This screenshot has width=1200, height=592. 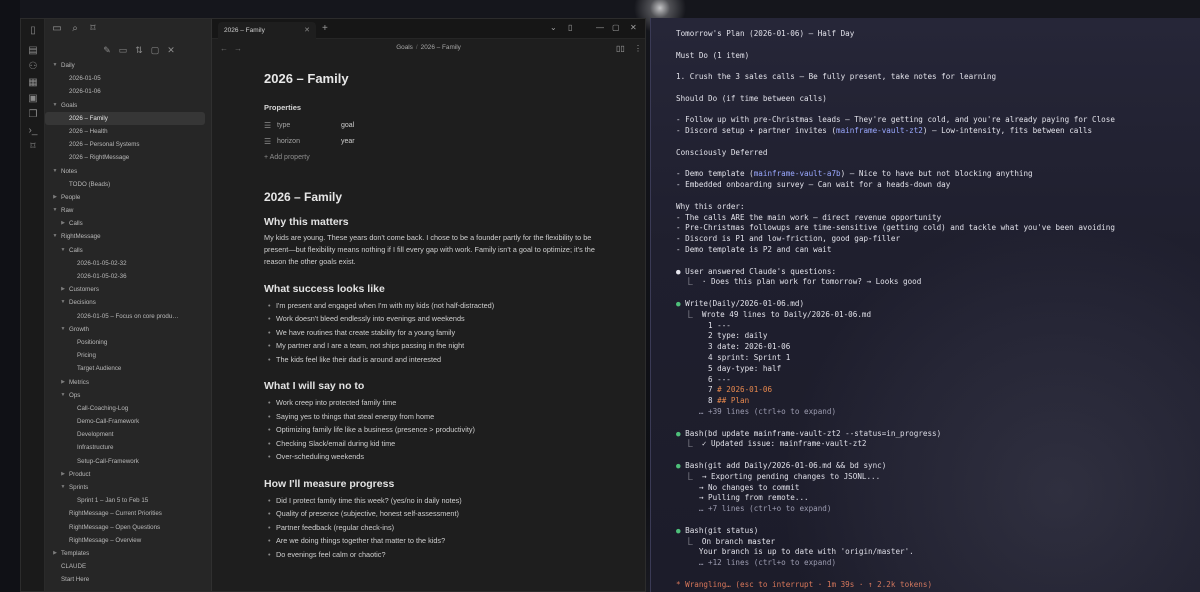 I want to click on terminal-line: 2 type: daily, so click(x=722, y=336).